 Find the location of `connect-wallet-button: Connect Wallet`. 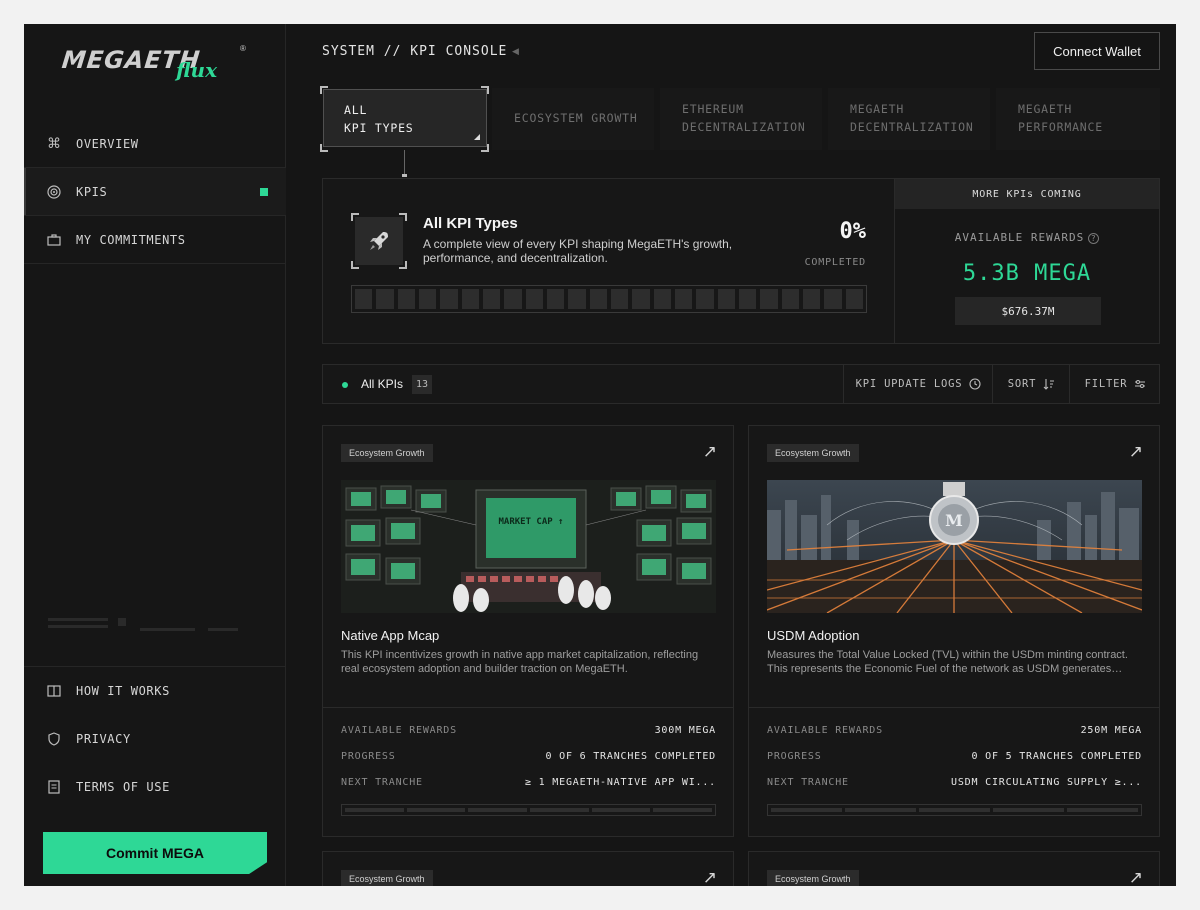

connect-wallet-button: Connect Wallet is located at coordinates (1097, 51).